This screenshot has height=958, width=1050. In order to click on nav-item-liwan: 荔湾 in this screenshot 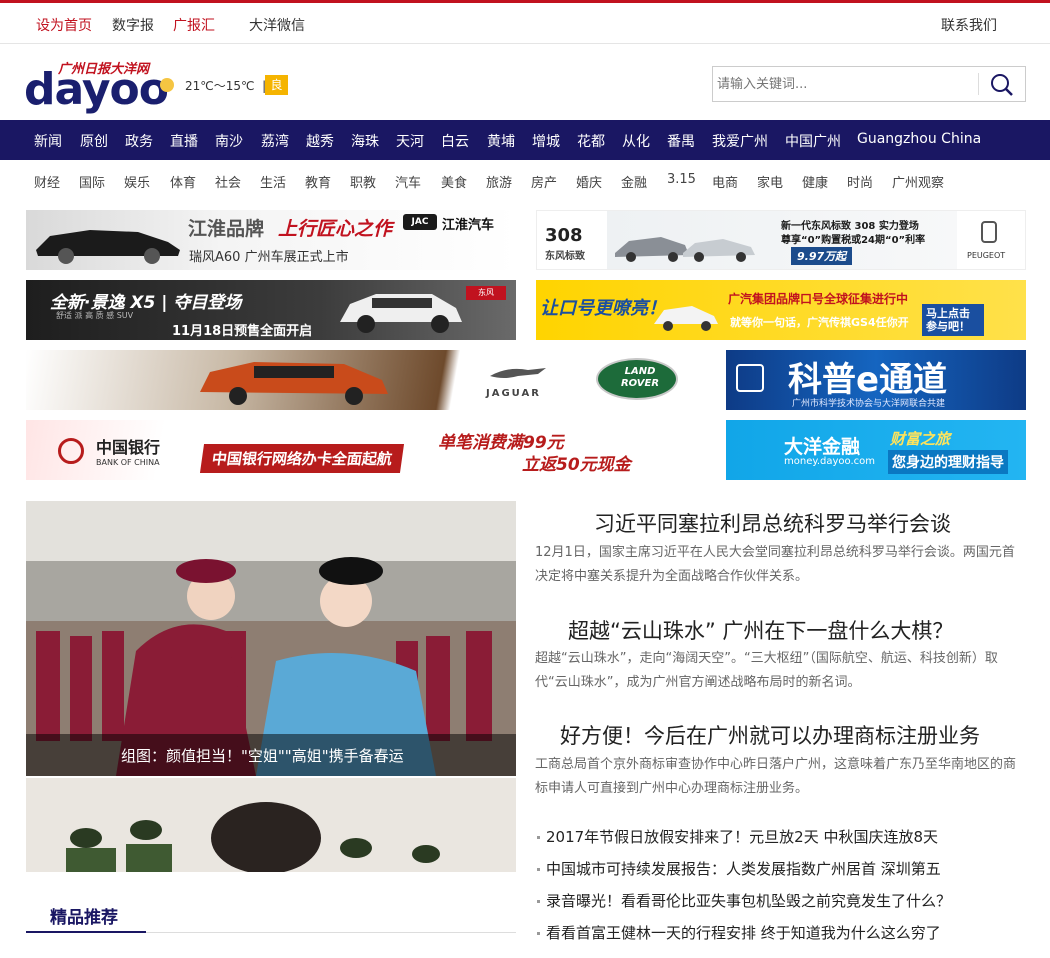, I will do `click(275, 141)`.